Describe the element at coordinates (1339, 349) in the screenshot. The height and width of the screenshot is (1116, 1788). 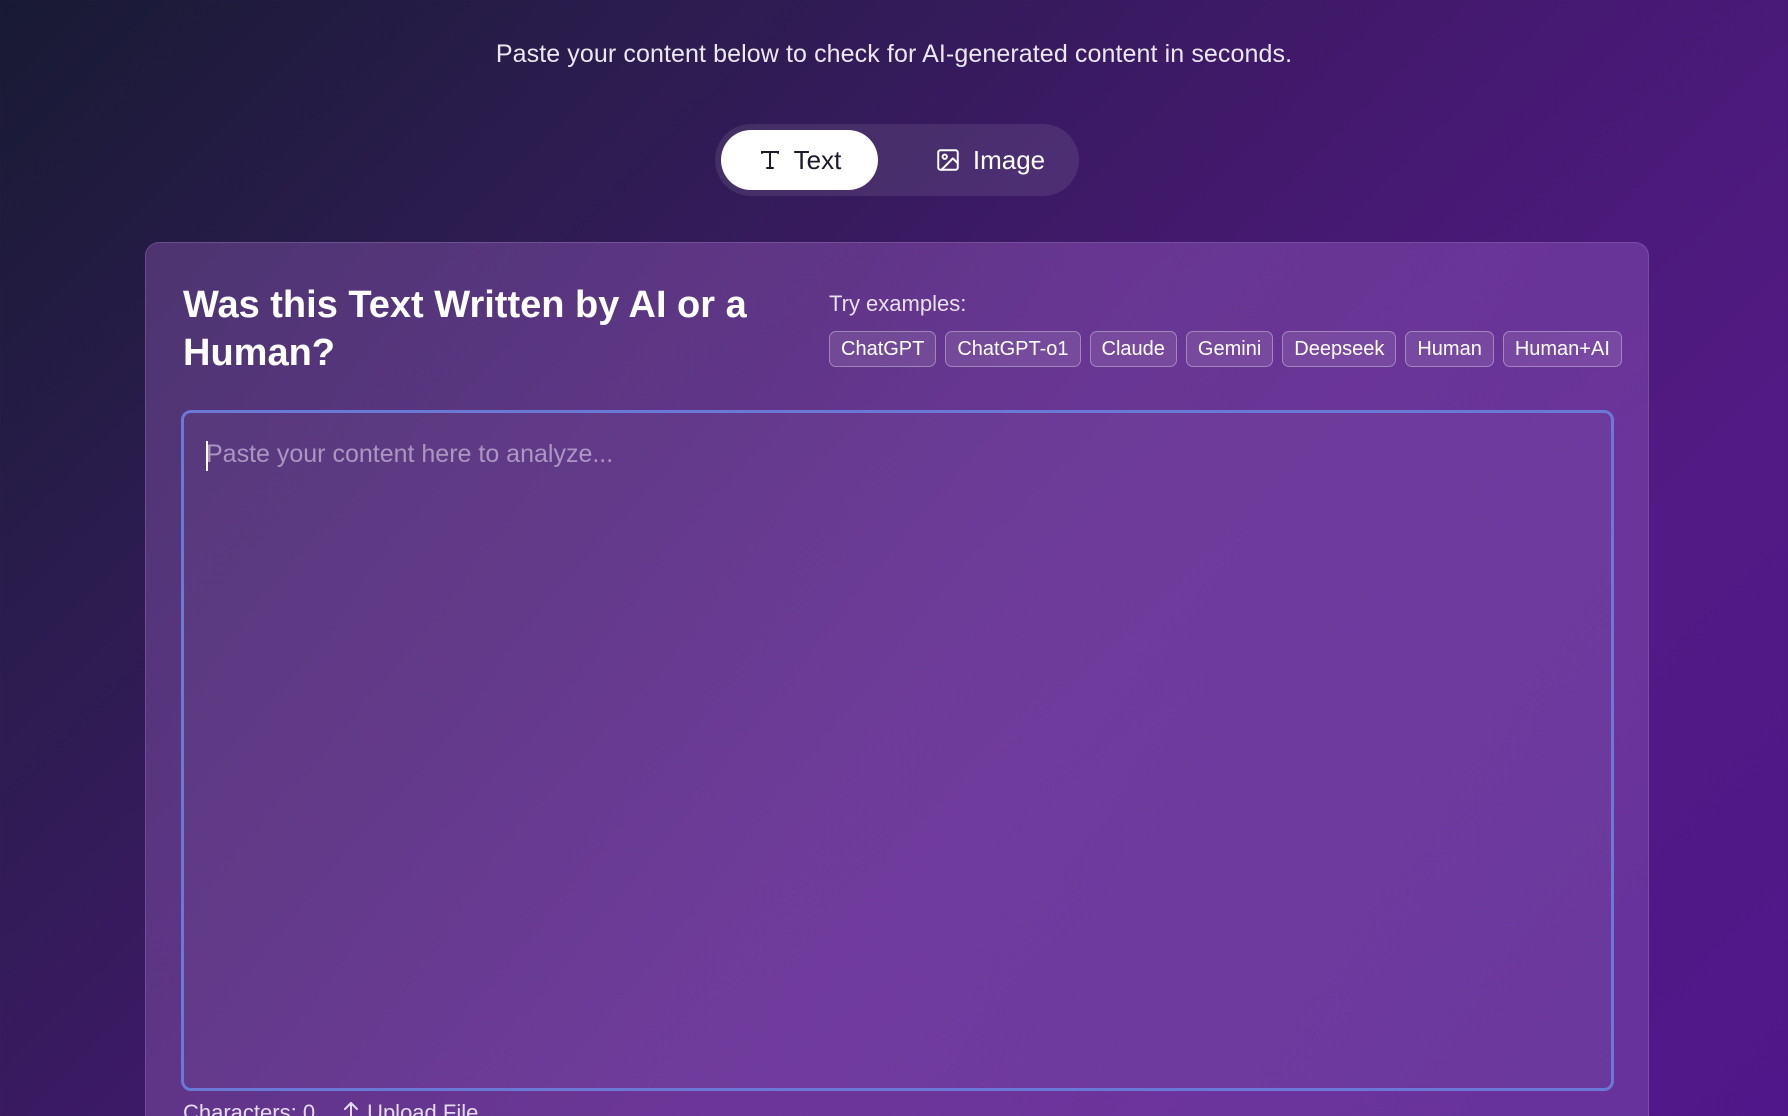
I see `example-chip-deepseek: Deepseek` at that location.